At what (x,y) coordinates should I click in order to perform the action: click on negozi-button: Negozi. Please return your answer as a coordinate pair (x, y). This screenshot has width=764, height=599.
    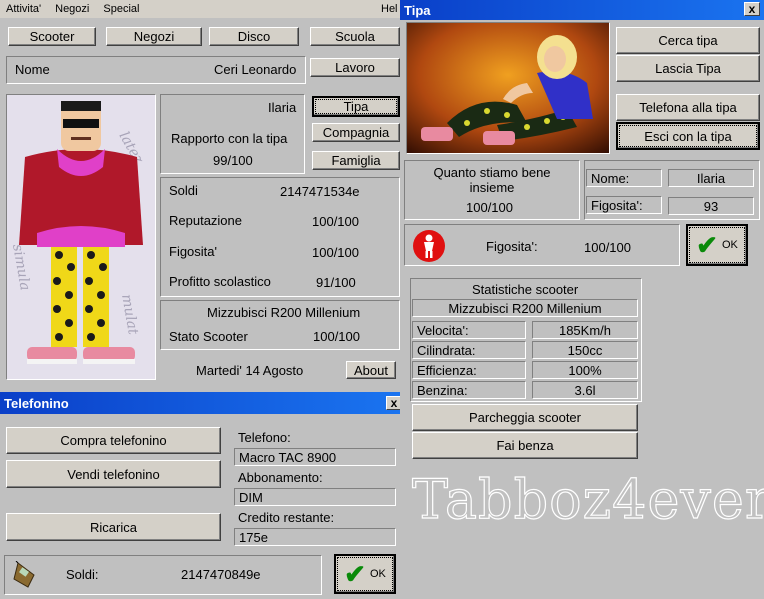
    Looking at the image, I should click on (154, 36).